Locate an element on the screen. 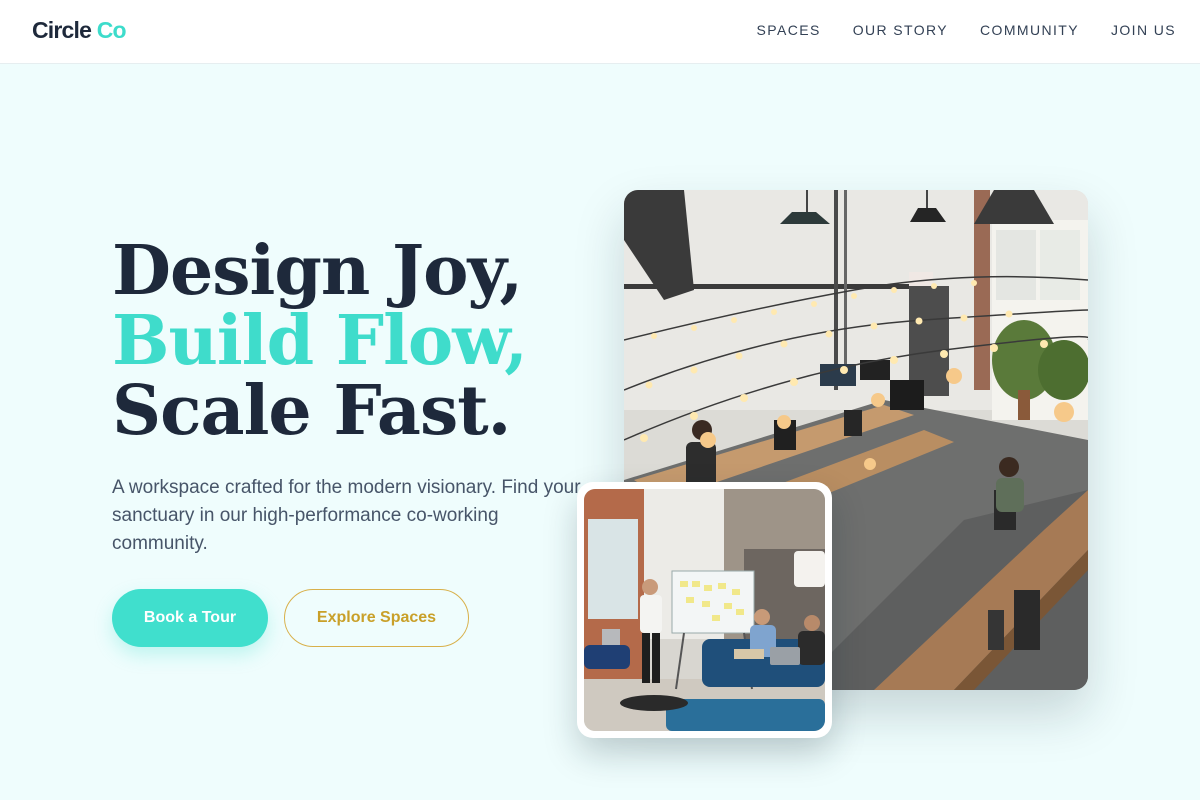 This screenshot has height=800, width=1200. nav-item-community: COMMUNITY is located at coordinates (1029, 30).